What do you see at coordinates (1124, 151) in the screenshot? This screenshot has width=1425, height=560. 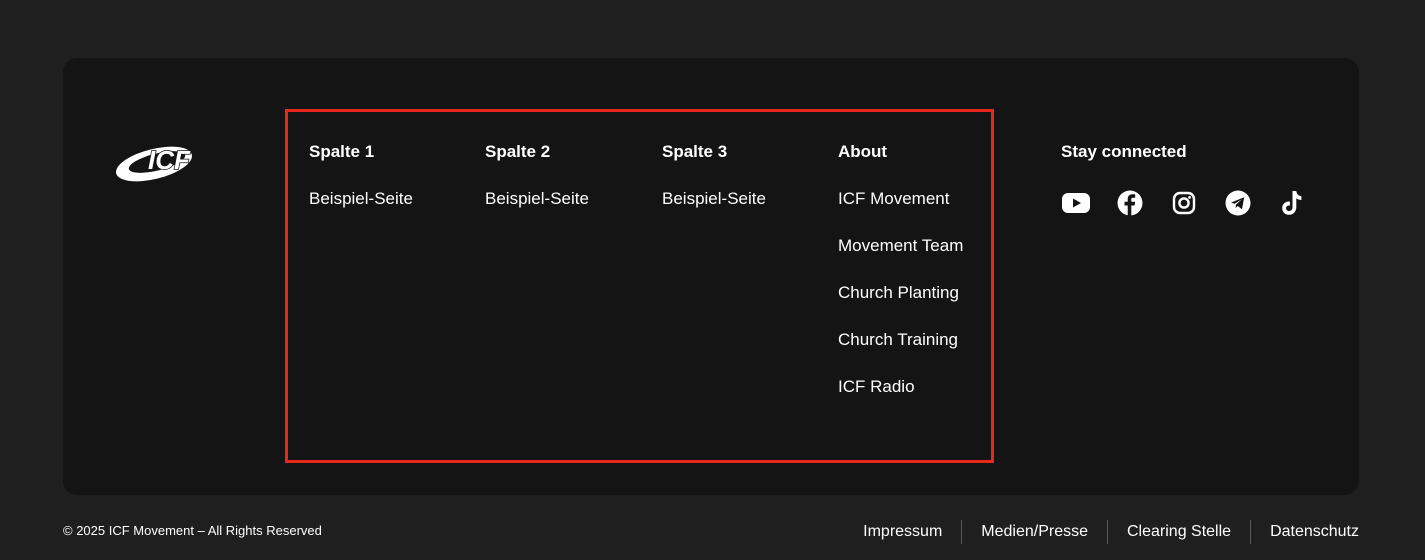 I see `social-title: Stay connected` at bounding box center [1124, 151].